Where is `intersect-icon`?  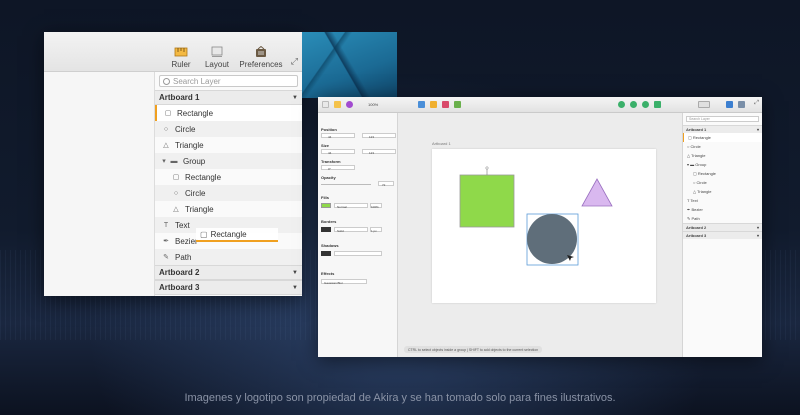
intersect-icon is located at coordinates (645, 104).